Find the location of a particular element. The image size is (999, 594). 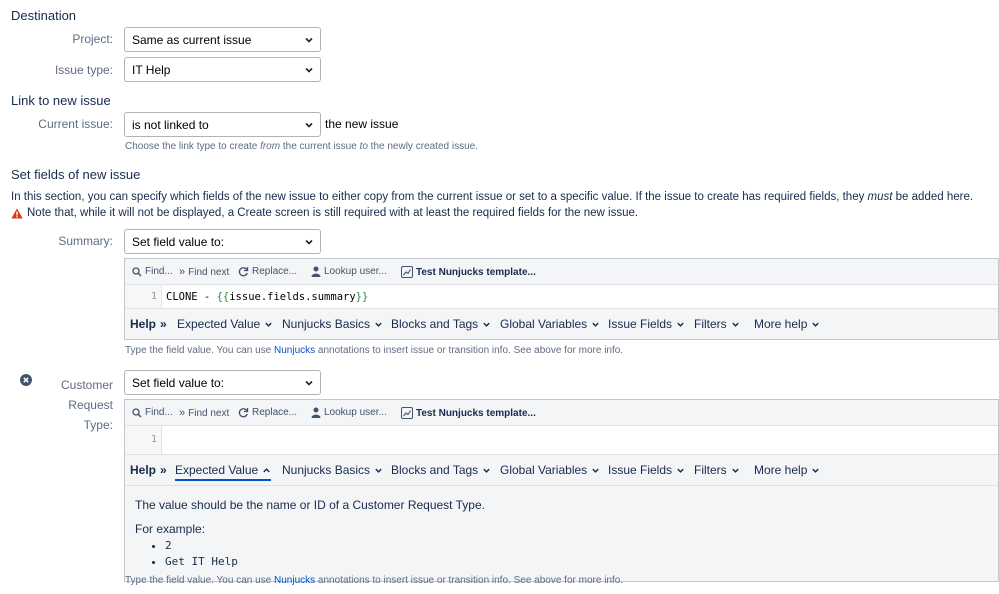

example-list: 2 Get IT Help is located at coordinates (561, 553).